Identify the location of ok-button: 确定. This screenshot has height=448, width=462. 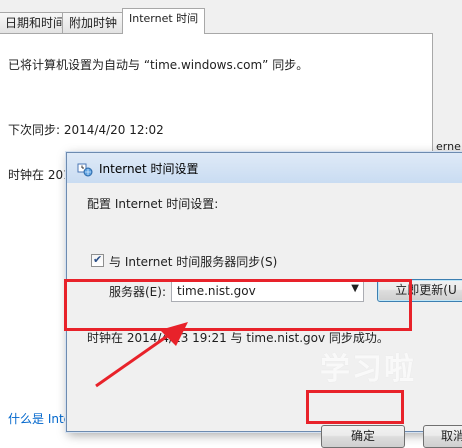
(363, 436).